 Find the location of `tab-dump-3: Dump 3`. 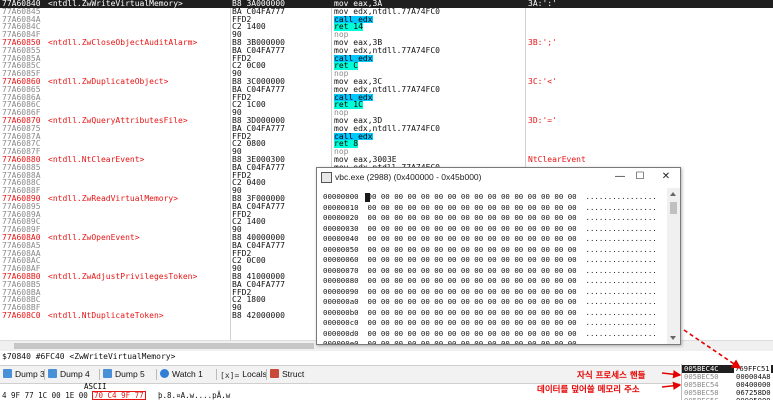

tab-dump-3: Dump 3 is located at coordinates (24, 374).